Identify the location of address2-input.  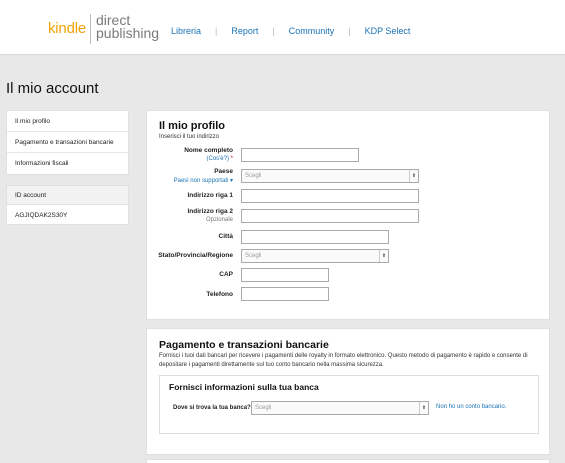
(330, 216).